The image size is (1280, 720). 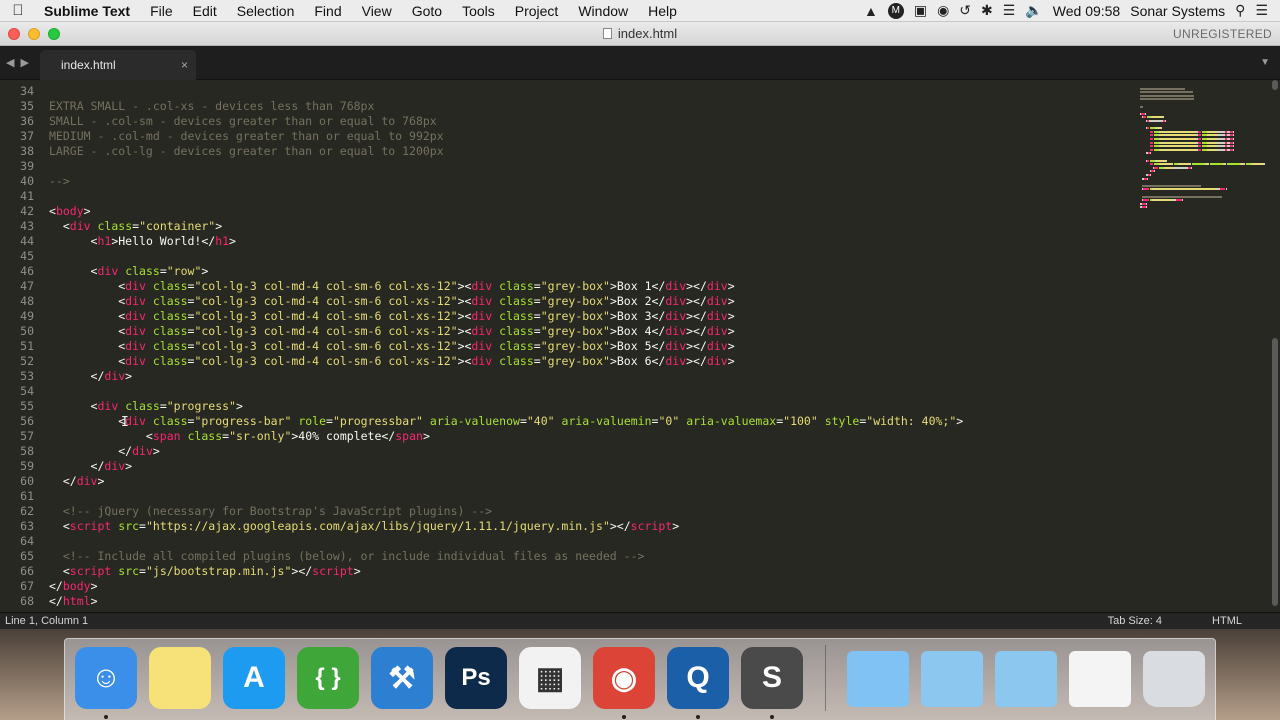 What do you see at coordinates (106, 678) in the screenshot?
I see `finder-icon: ☺` at bounding box center [106, 678].